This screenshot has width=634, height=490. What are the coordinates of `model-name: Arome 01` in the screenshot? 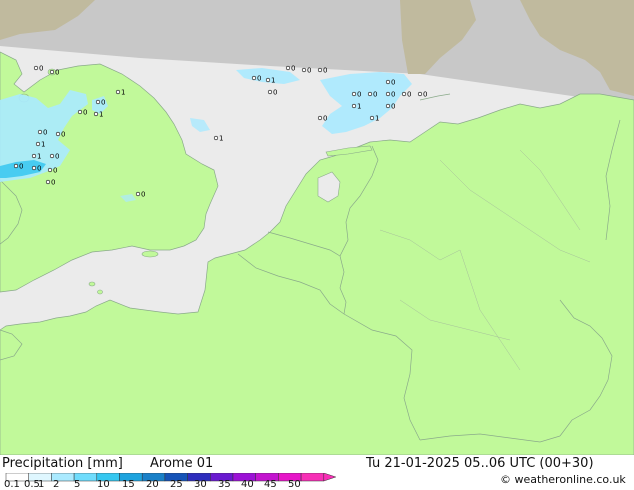 It's located at (182, 463).